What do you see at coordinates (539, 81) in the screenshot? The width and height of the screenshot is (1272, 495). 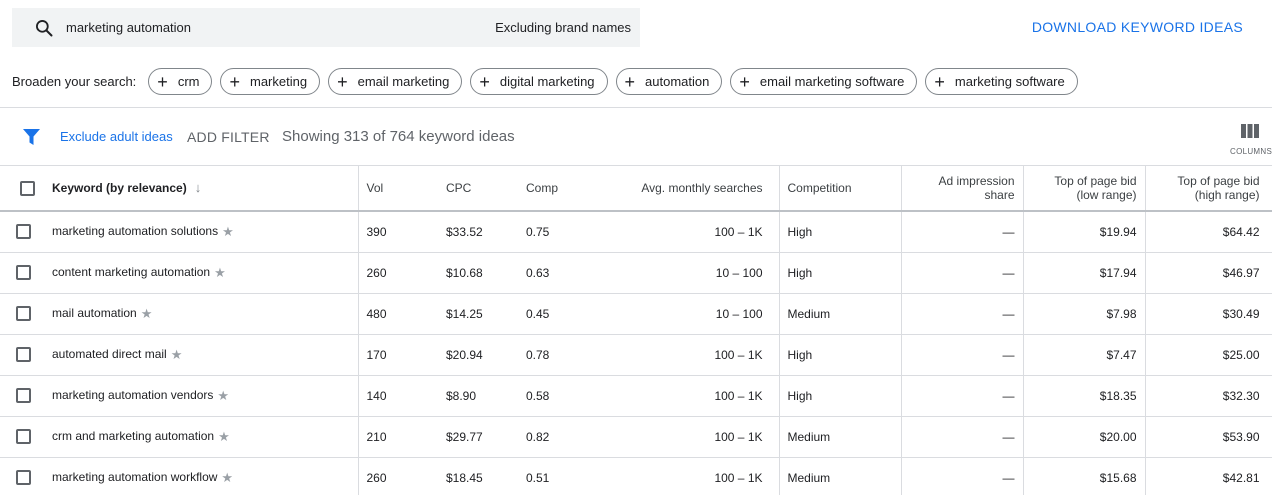 I see `broaden-chip-digital-marketing: + digital marketing` at bounding box center [539, 81].